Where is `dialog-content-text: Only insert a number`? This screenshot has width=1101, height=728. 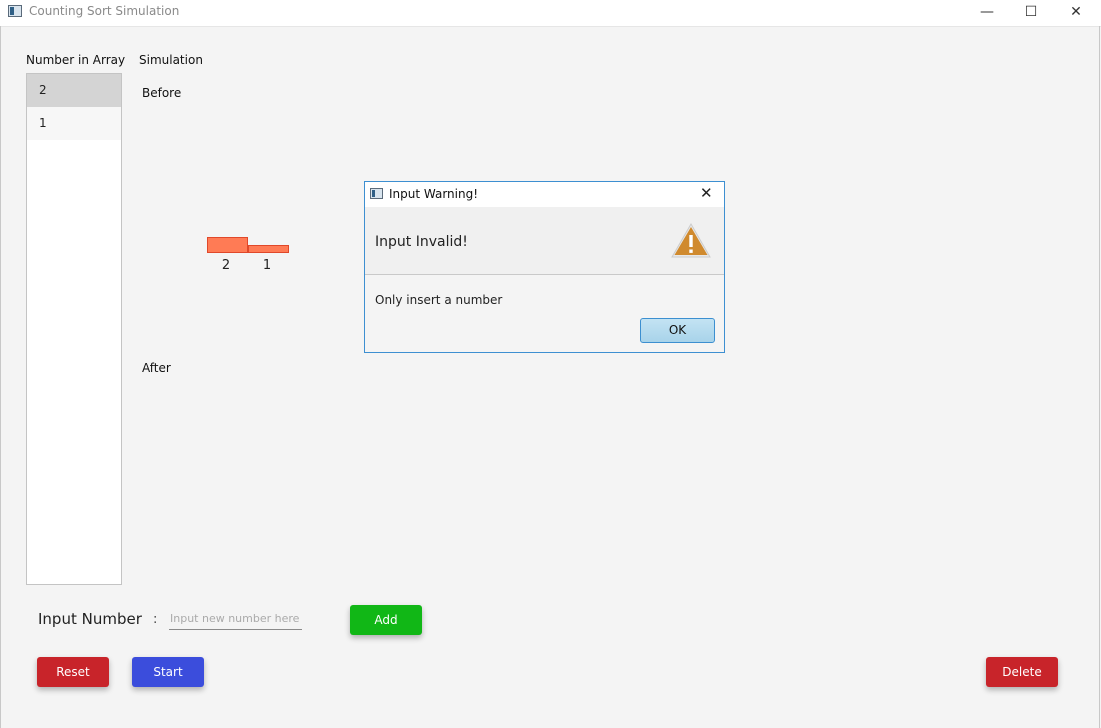 dialog-content-text: Only insert a number is located at coordinates (439, 300).